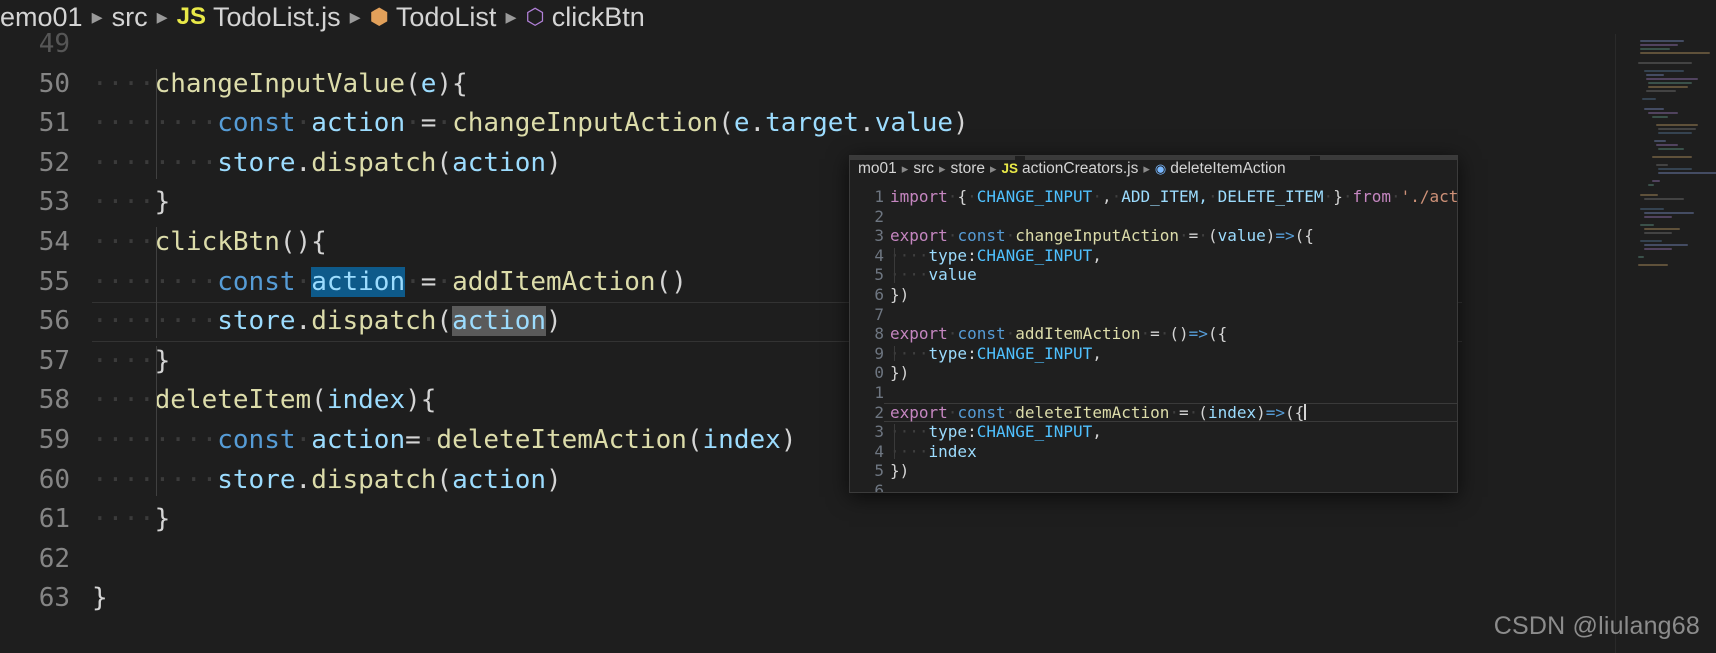  What do you see at coordinates (1429, 196) in the screenshot?
I see `code-token: './actionTypes'` at bounding box center [1429, 196].